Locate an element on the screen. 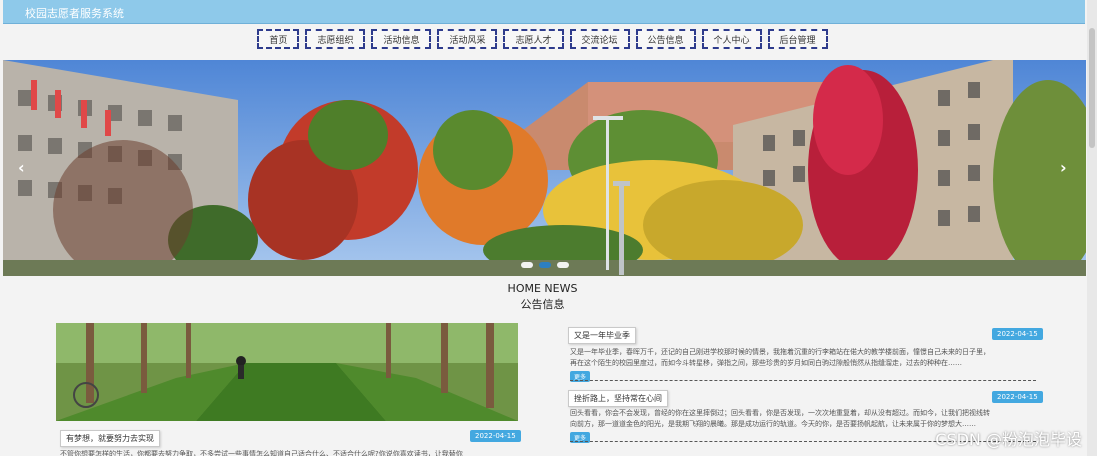  news-item-2-title: 挫折路上，坚持常在心间 is located at coordinates (618, 398).